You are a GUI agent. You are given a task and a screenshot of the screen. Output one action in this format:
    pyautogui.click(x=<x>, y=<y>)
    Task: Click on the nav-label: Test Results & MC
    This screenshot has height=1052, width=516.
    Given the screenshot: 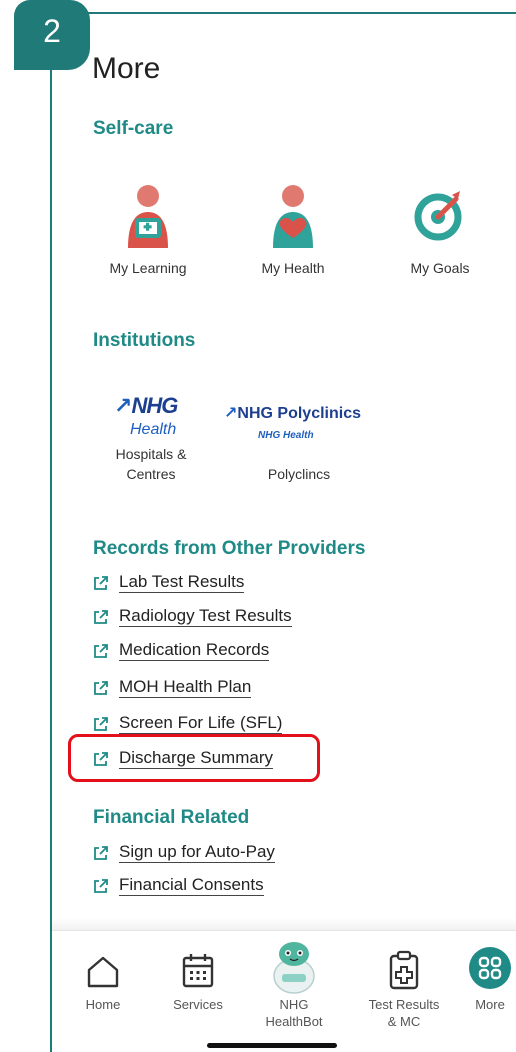 What is the action you would take?
    pyautogui.click(x=404, y=1013)
    